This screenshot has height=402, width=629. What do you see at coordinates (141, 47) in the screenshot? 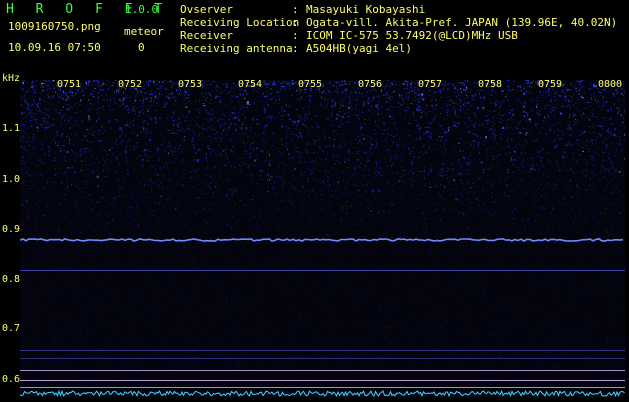
I see `meteor-count: 0` at bounding box center [141, 47].